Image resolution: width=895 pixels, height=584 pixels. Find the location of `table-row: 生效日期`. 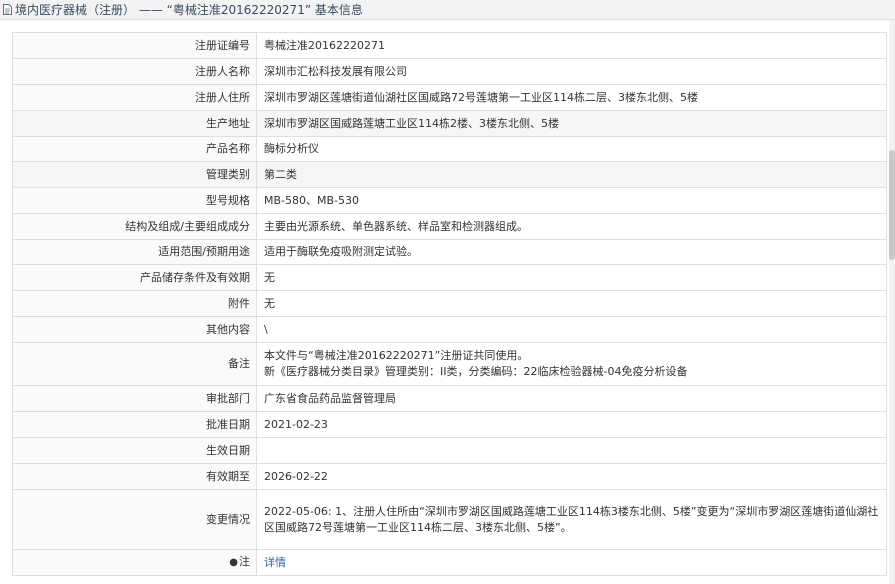

table-row: 生效日期 is located at coordinates (449, 450).